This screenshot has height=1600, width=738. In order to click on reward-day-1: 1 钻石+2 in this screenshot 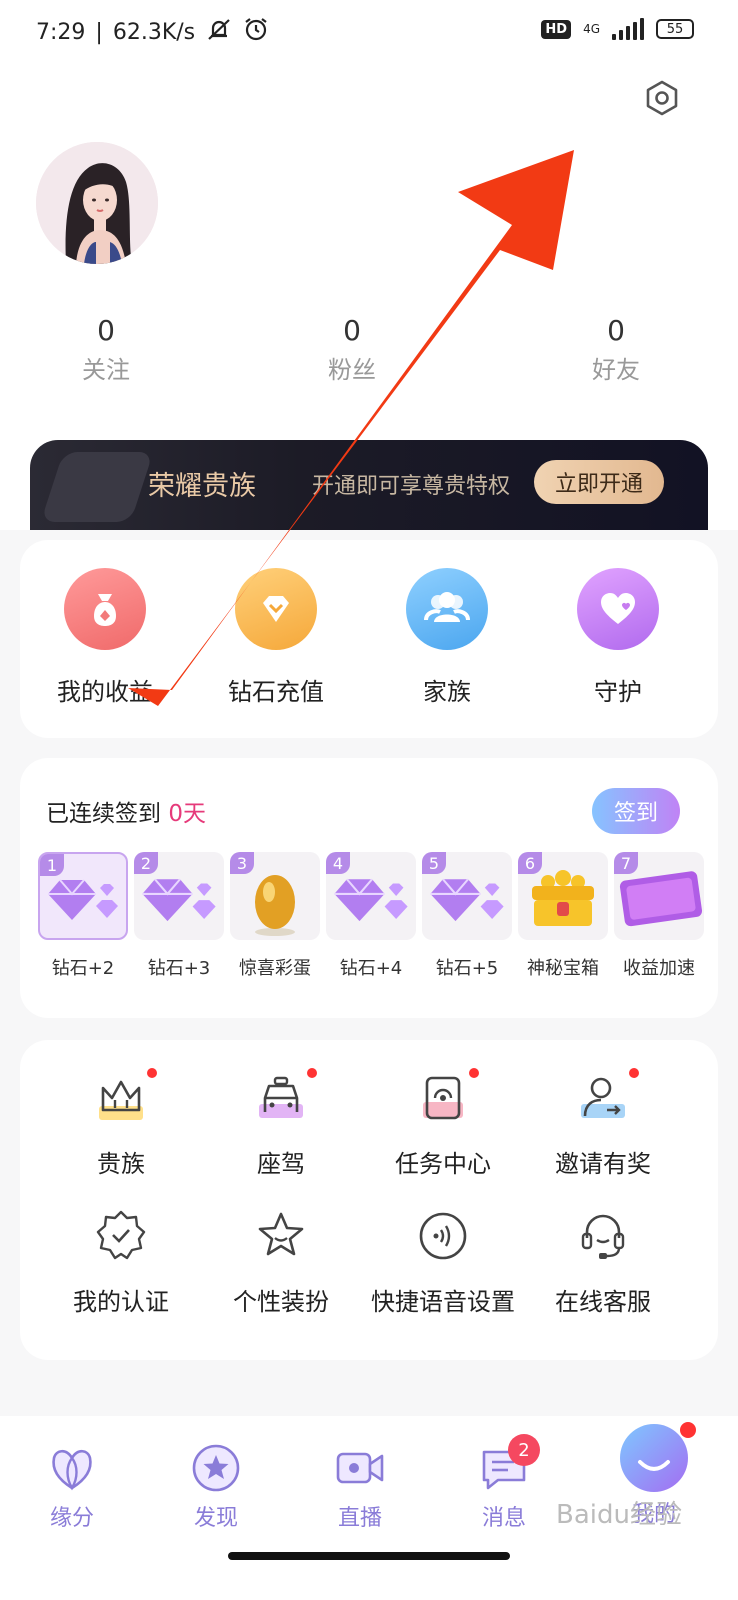, I will do `click(83, 916)`.